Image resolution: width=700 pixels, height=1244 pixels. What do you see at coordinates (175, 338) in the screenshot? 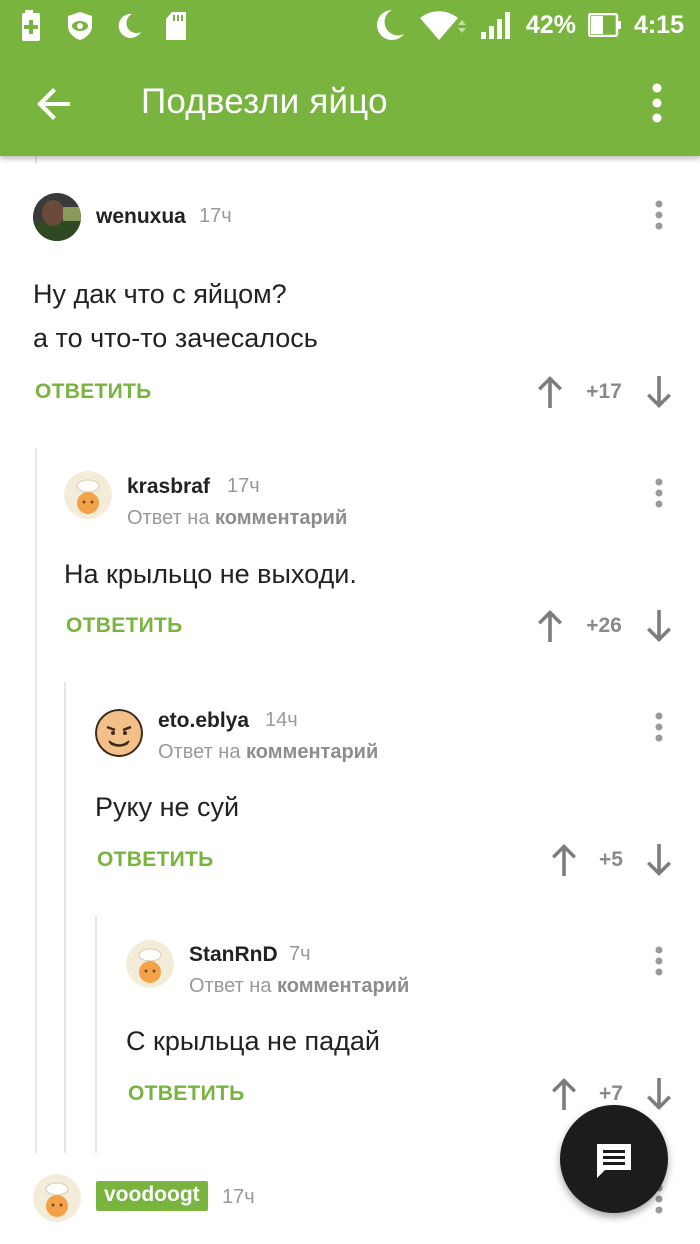
I see `comment-line: а то что-то зачесалось` at bounding box center [175, 338].